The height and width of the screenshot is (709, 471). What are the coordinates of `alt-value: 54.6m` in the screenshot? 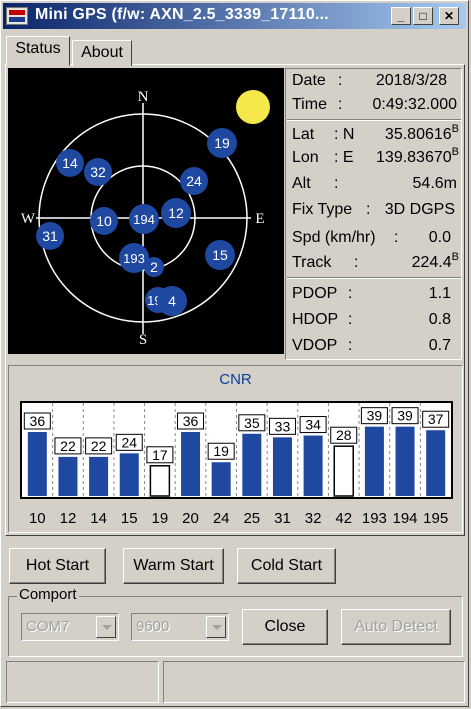 It's located at (434, 183).